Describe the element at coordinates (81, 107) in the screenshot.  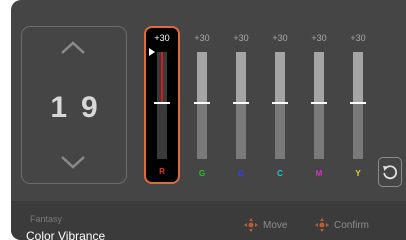
I see `adjust-value: 19` at that location.